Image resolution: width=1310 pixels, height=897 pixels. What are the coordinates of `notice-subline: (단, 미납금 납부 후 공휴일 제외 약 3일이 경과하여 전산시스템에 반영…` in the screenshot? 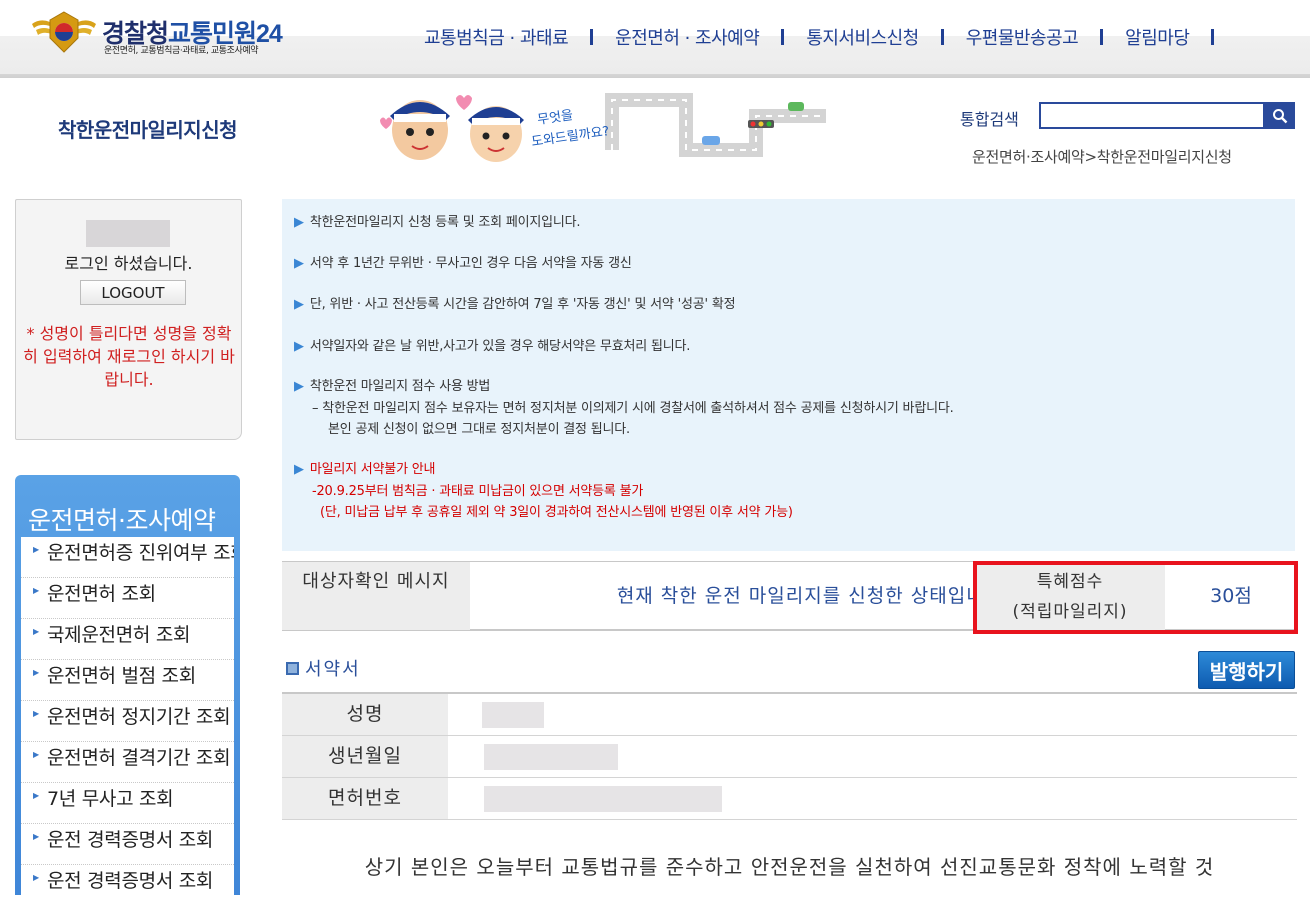 It's located at (556, 512).